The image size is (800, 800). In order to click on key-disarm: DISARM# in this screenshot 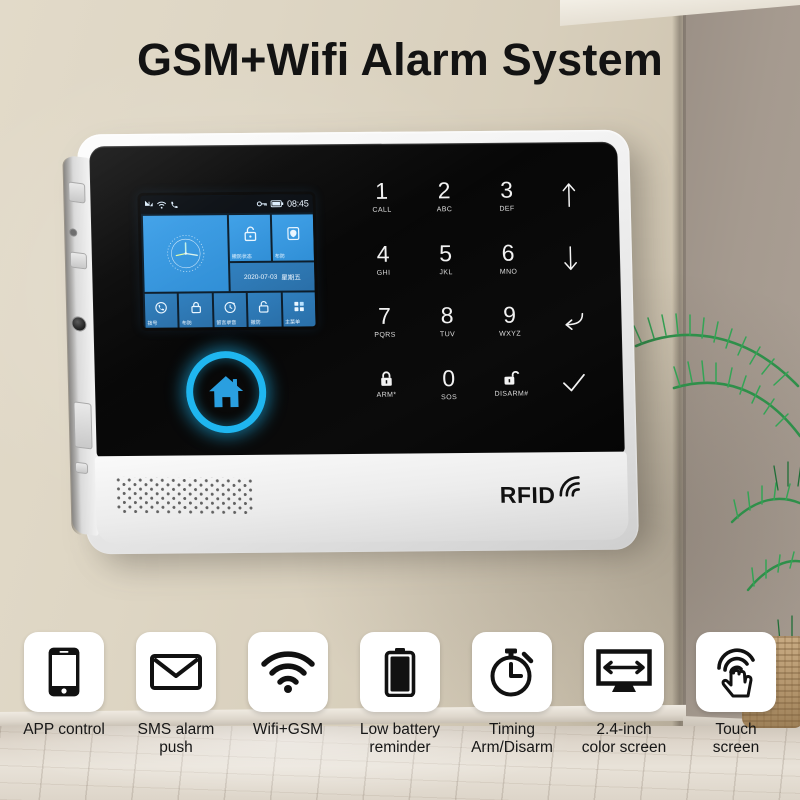, I will do `click(511, 383)`.